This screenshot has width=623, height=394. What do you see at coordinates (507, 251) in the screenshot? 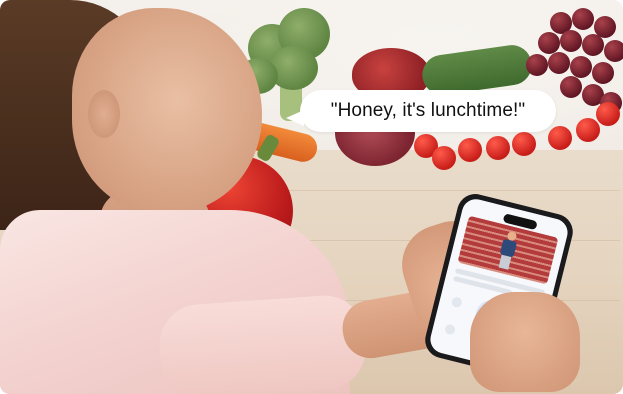
I see `child-figure` at bounding box center [507, 251].